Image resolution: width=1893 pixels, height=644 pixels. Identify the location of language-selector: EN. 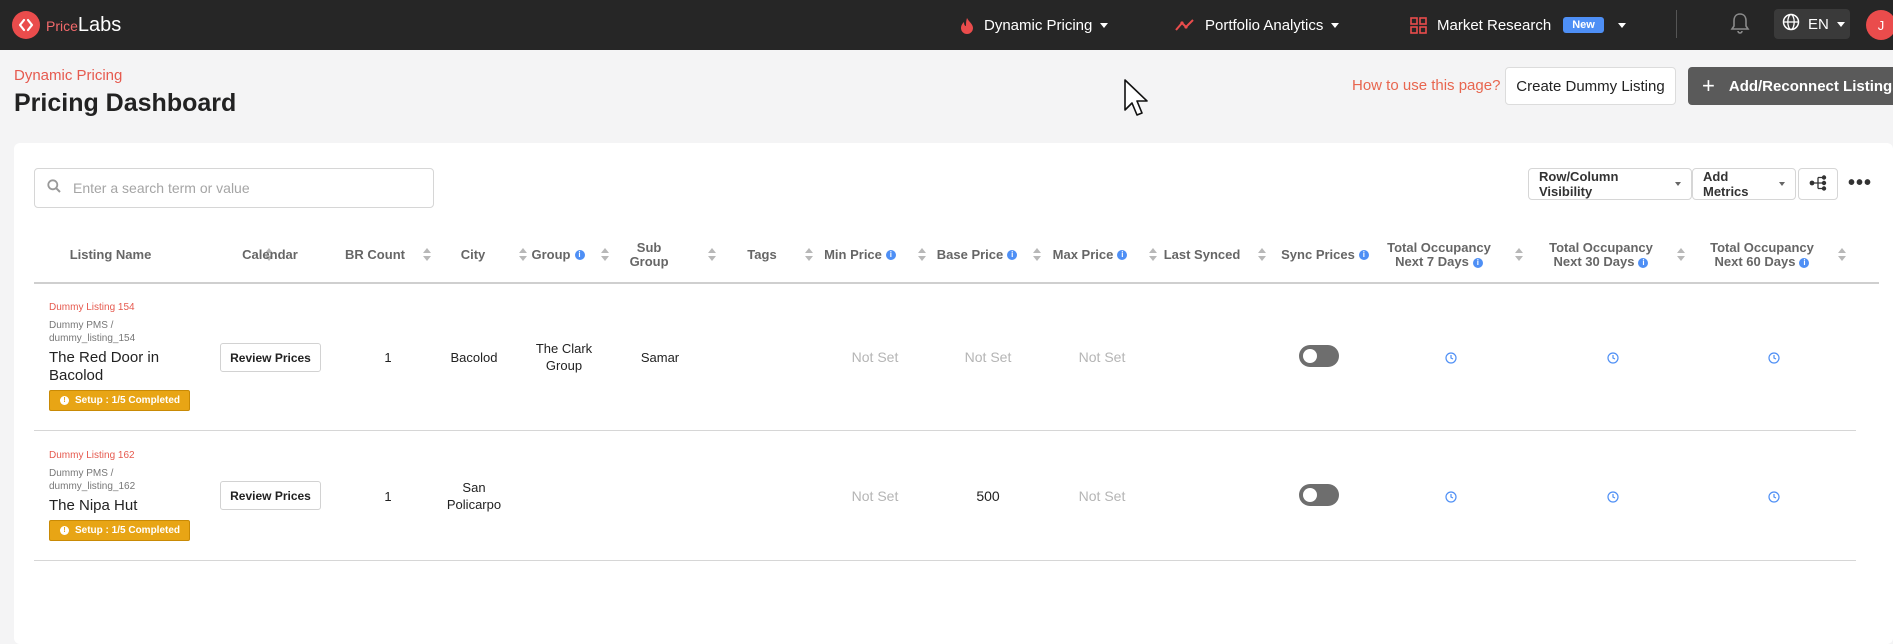
(1812, 24).